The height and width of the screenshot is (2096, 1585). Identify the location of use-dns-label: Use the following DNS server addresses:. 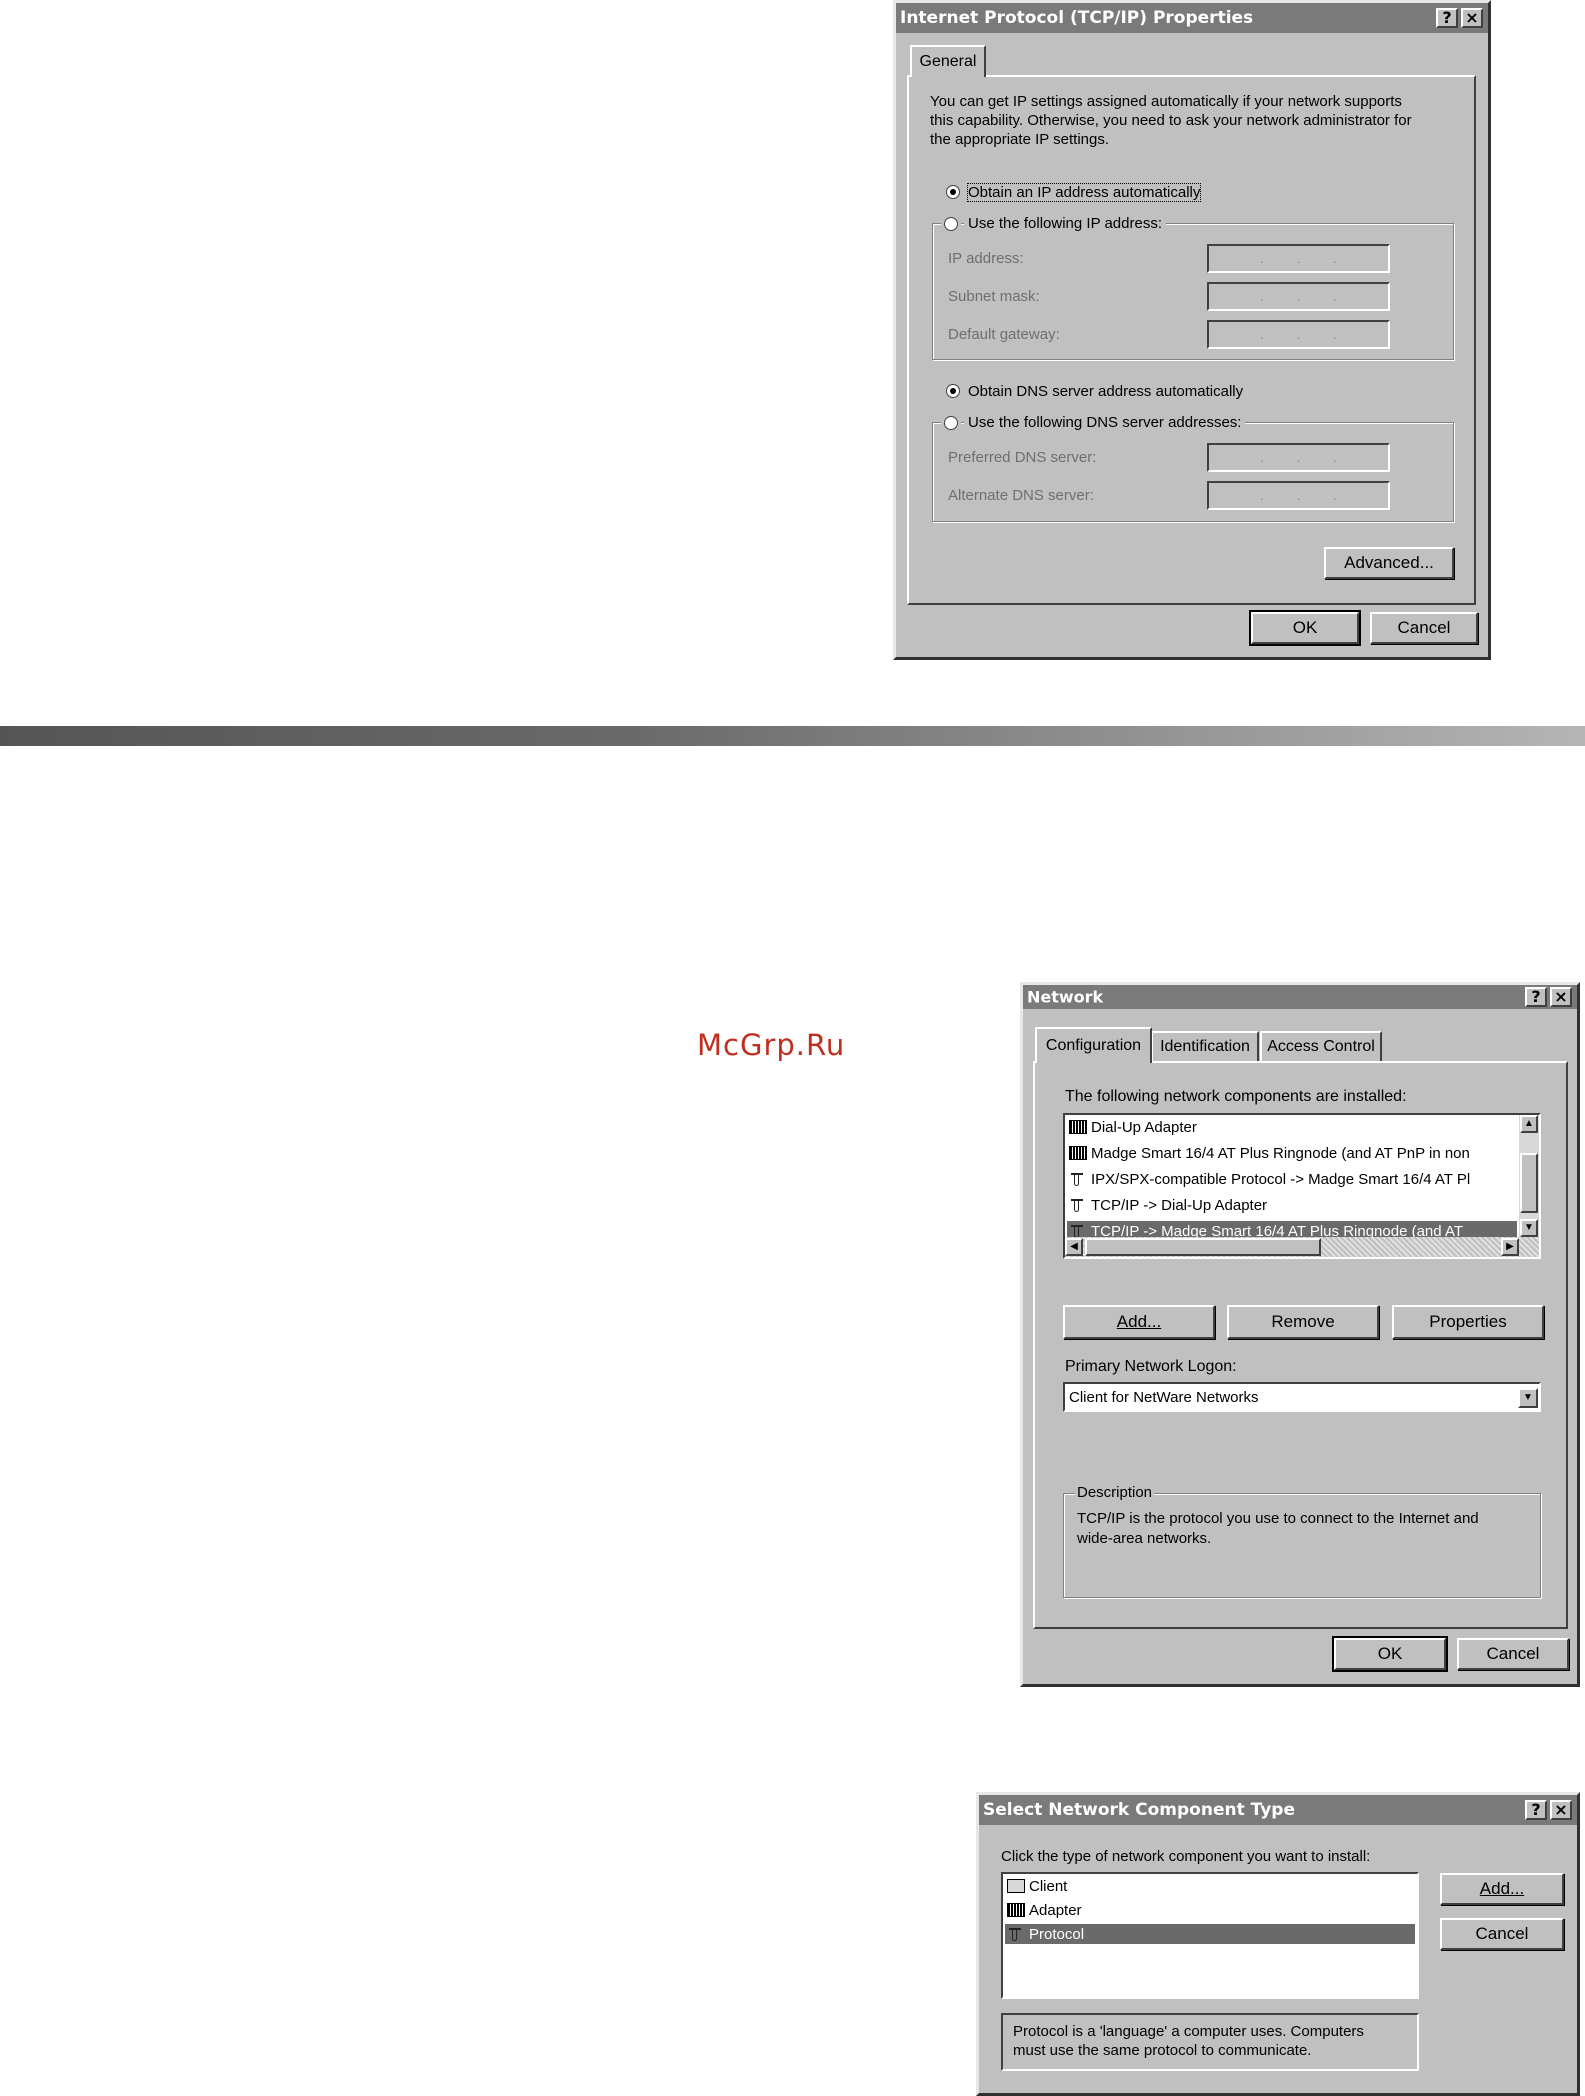
(1105, 422).